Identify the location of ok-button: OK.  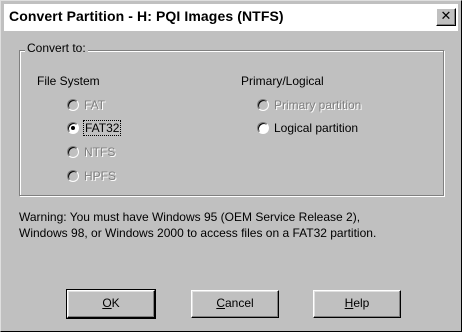
(111, 304).